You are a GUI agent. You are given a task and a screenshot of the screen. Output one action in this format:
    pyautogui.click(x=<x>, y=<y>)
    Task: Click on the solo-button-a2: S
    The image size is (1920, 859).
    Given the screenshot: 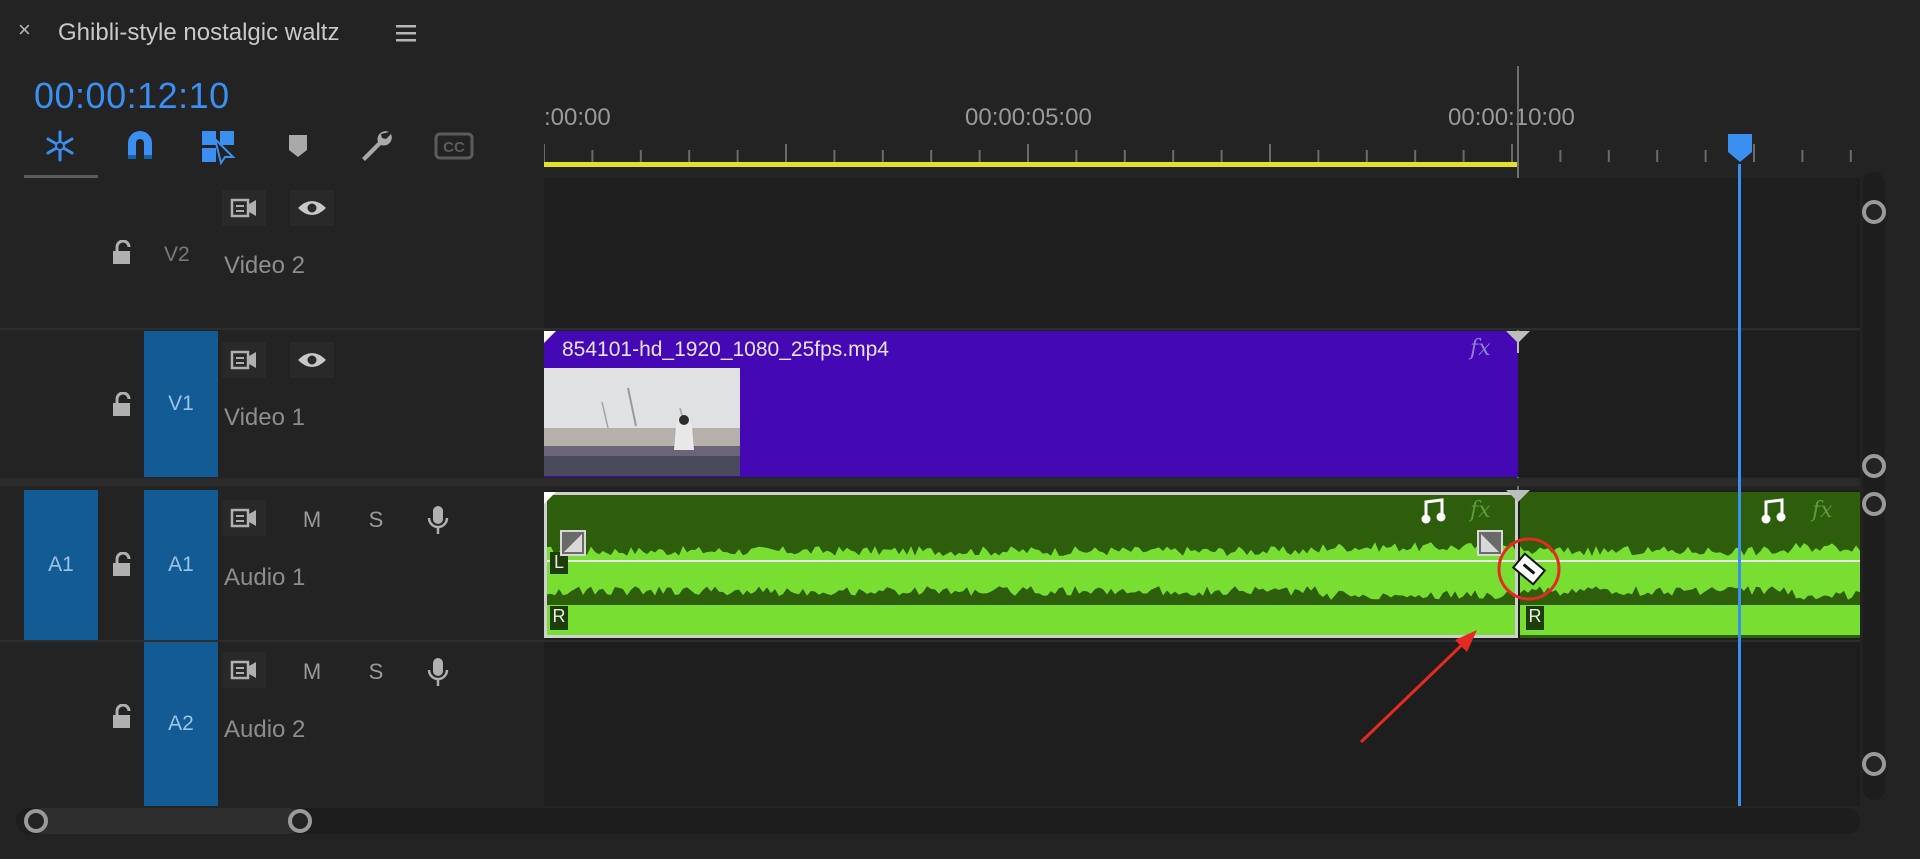 What is the action you would take?
    pyautogui.click(x=376, y=672)
    